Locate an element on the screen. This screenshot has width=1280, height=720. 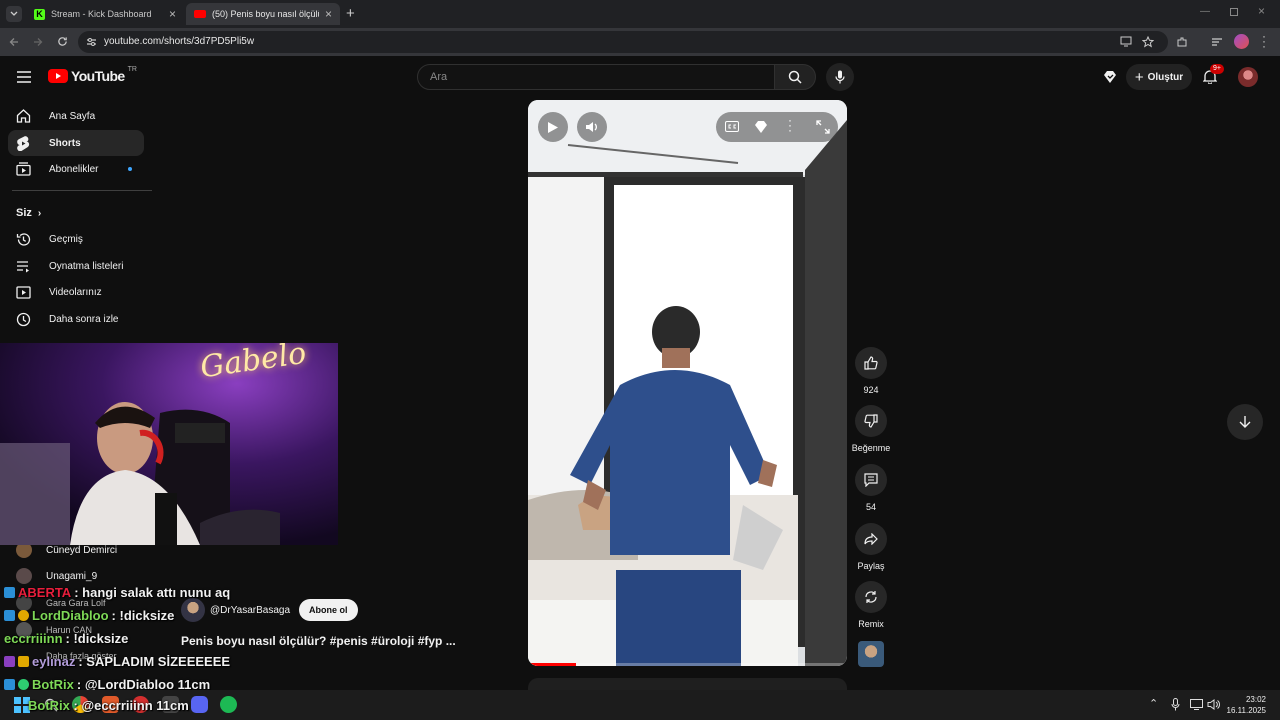
sidebar-item-your-videos: Videolarınız is located at coordinates (76, 292).